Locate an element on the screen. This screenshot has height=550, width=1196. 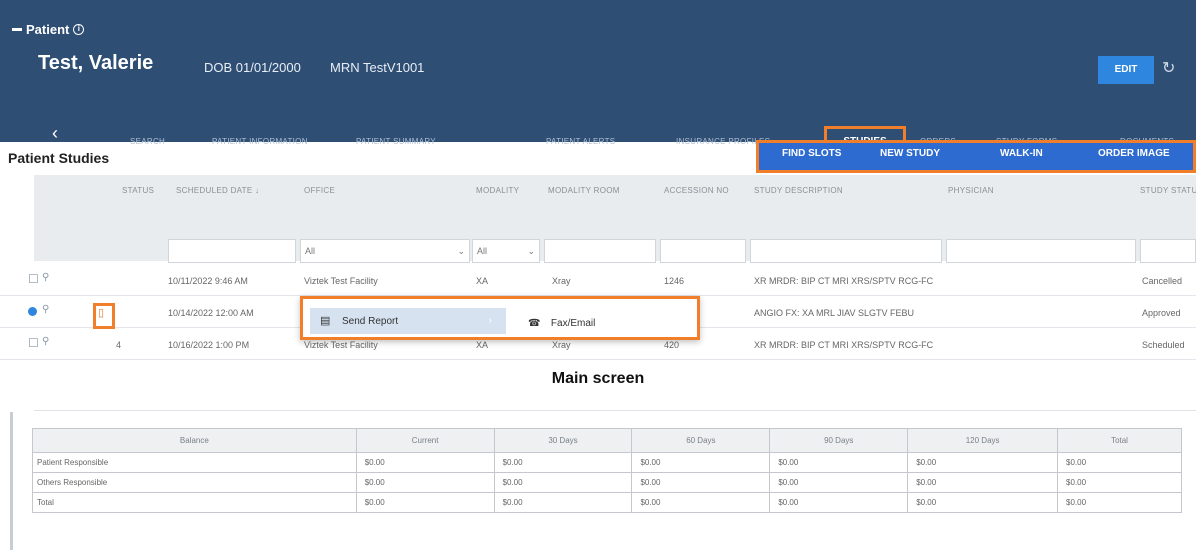
info-icon: i is located at coordinates (79, 29).